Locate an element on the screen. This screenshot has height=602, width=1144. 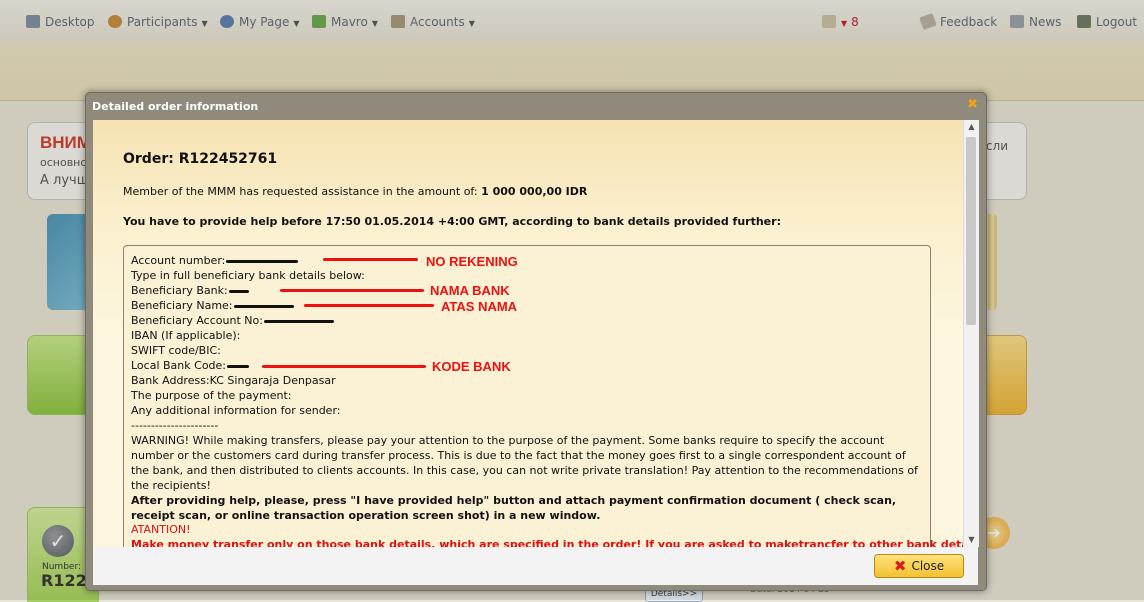
scroll-up-arrow: ▲ is located at coordinates (971, 127).